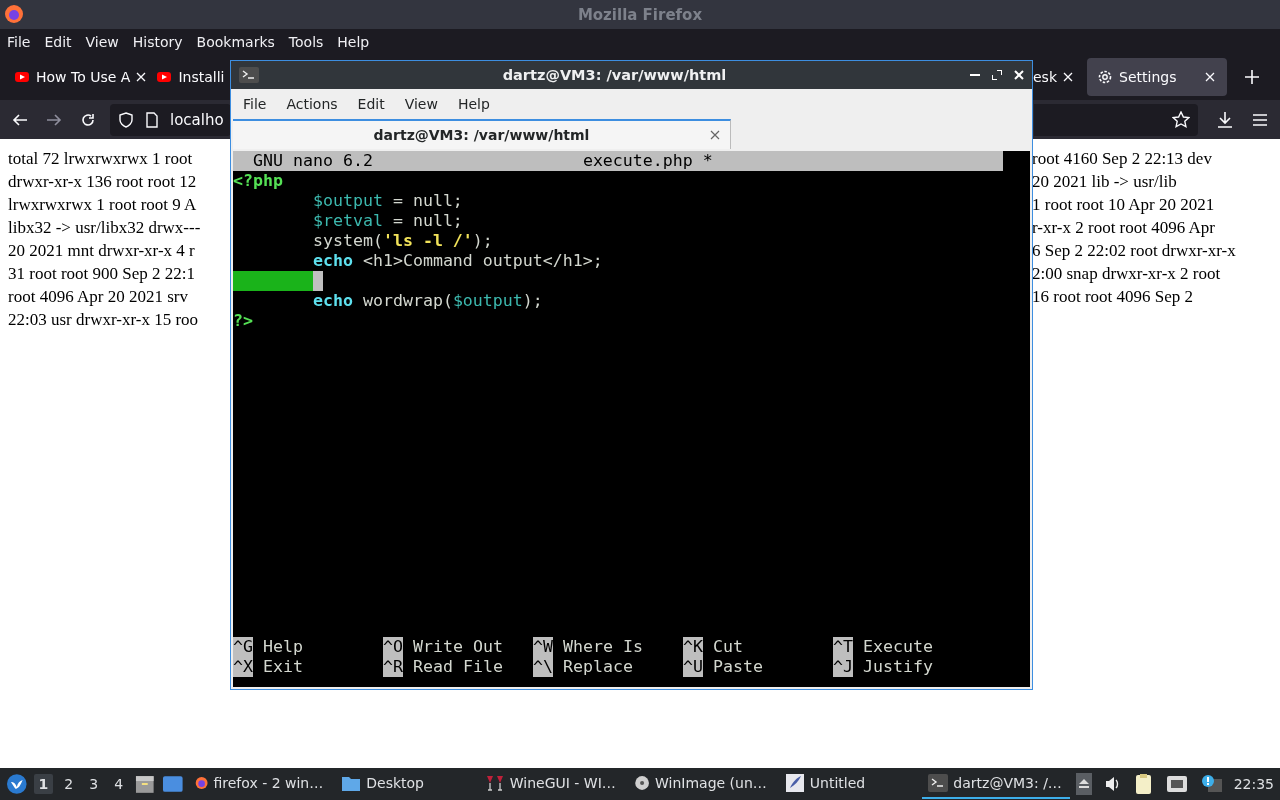  What do you see at coordinates (641, 783) in the screenshot?
I see `disc-icon` at bounding box center [641, 783].